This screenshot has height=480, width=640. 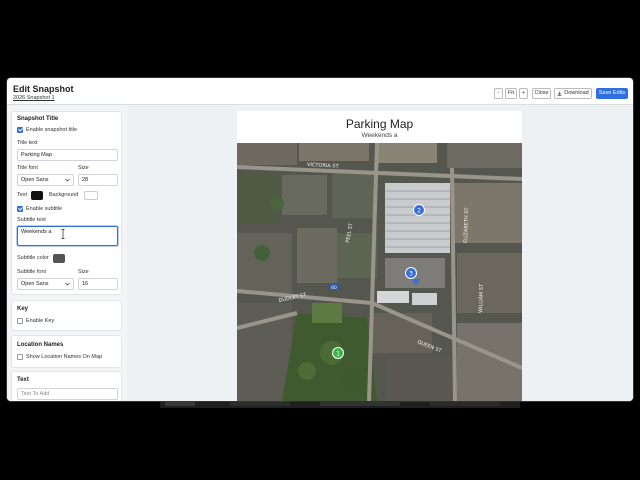 I want to click on marker-1-label: 1, so click(x=338, y=354).